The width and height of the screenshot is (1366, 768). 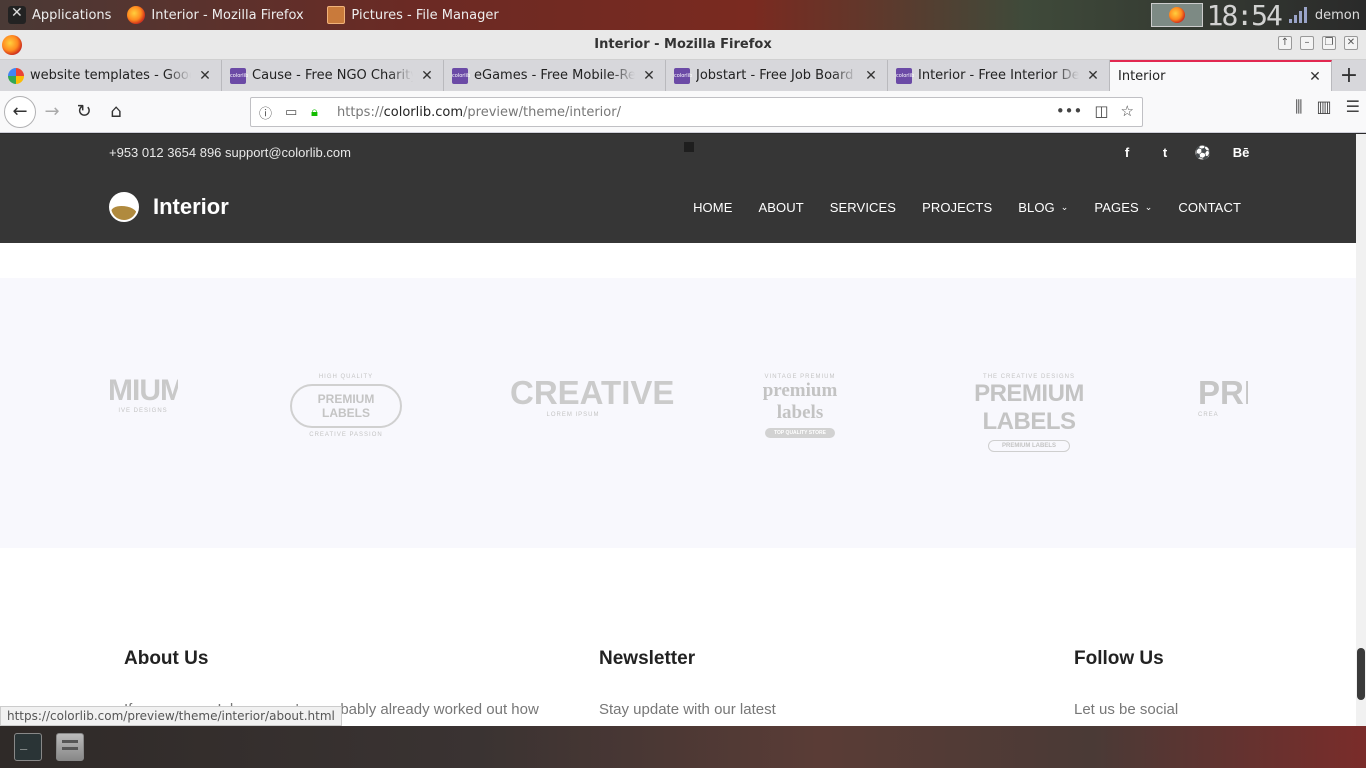 I want to click on logo-subtext: CREATIVE PASSION, so click(x=346, y=435).